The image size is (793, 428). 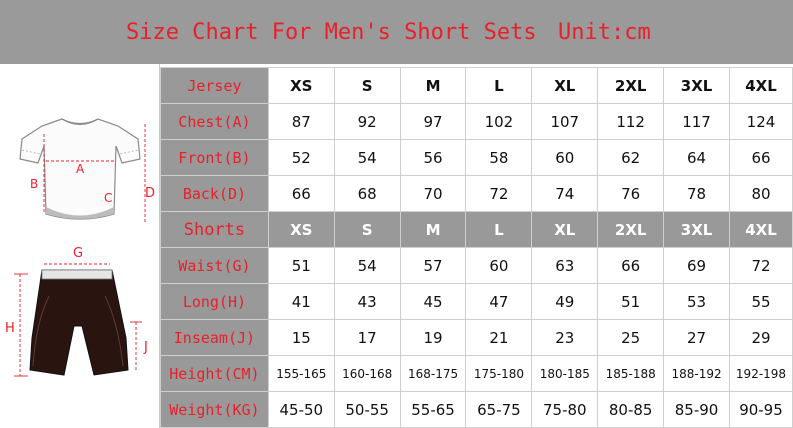 I want to click on value-cell: 66, so click(x=760, y=157).